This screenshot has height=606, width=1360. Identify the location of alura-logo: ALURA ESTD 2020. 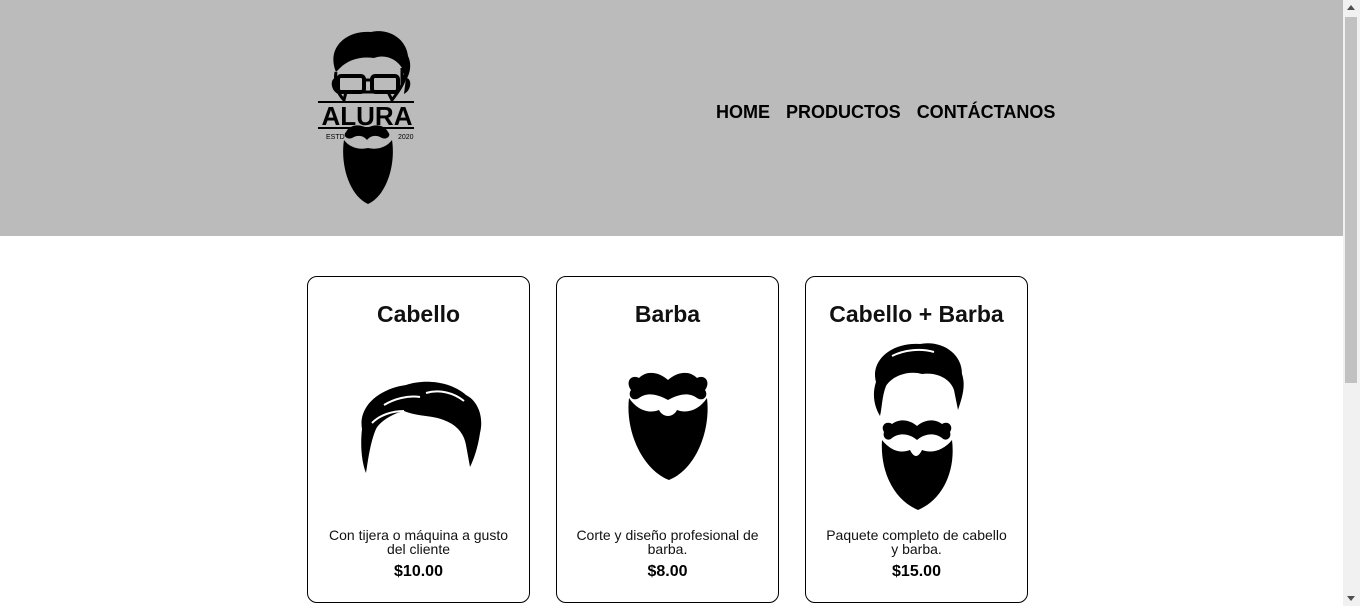
(367, 117).